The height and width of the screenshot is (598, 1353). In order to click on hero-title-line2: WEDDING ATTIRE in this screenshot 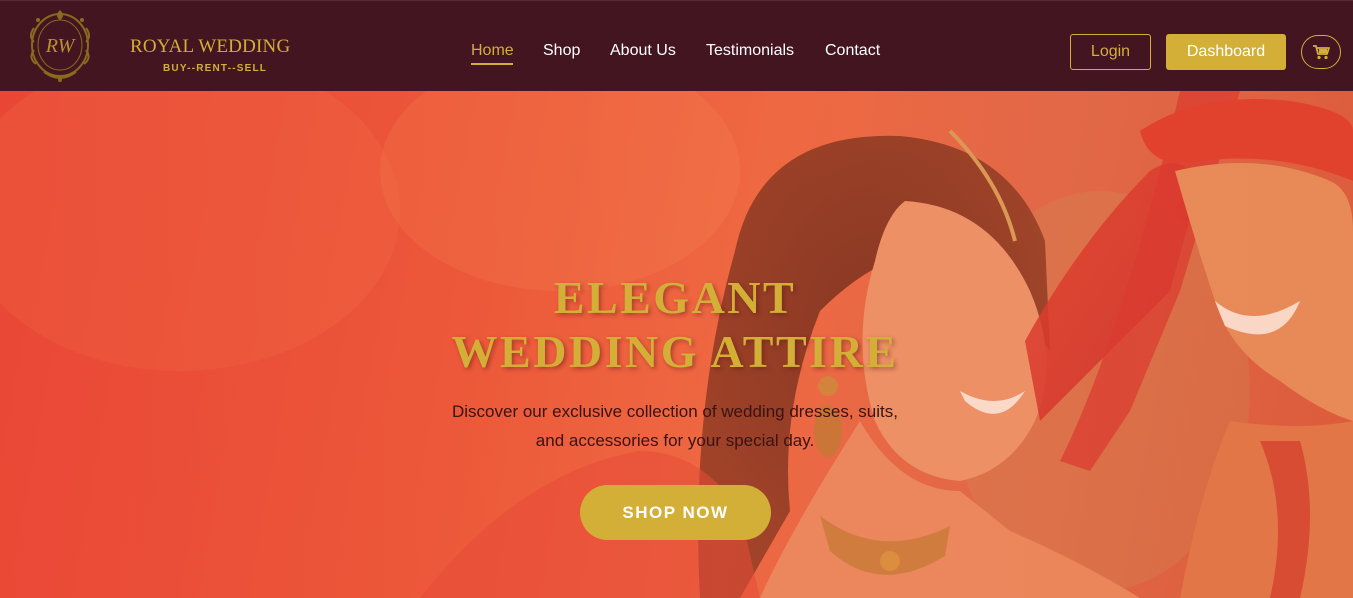, I will do `click(675, 351)`.